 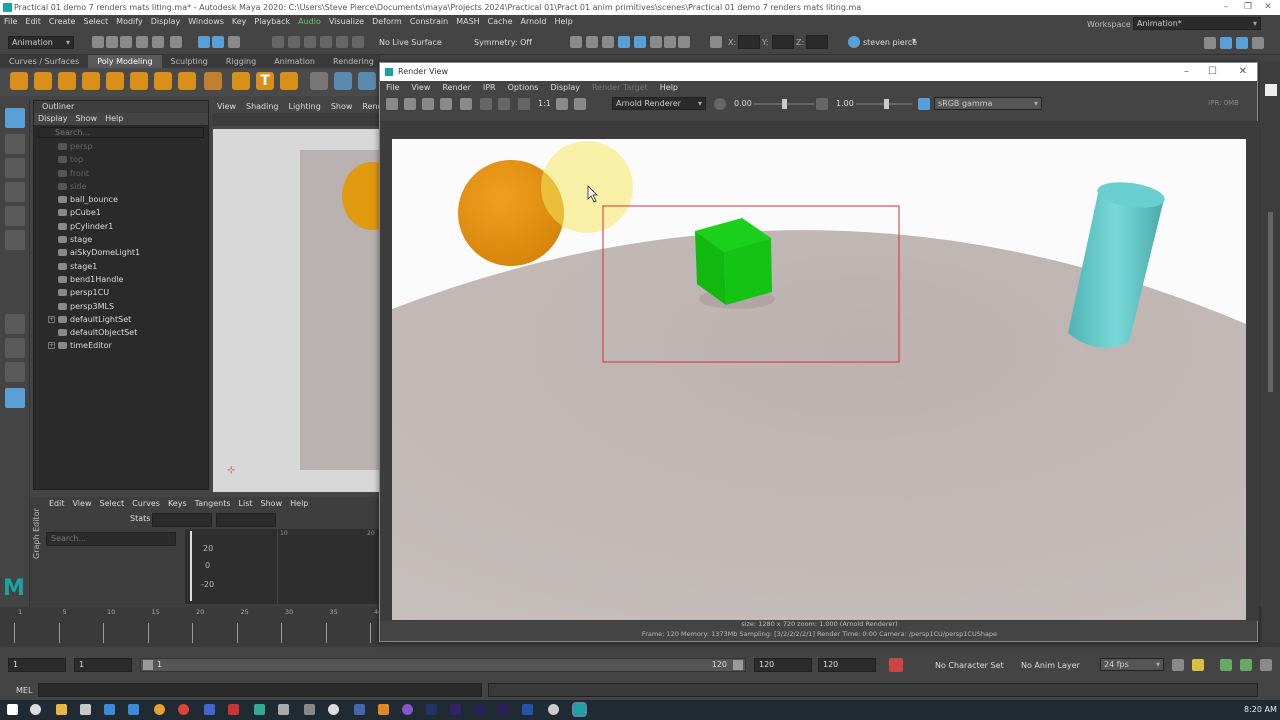 I want to click on rotate-tool-icon, so click(x=15, y=216).